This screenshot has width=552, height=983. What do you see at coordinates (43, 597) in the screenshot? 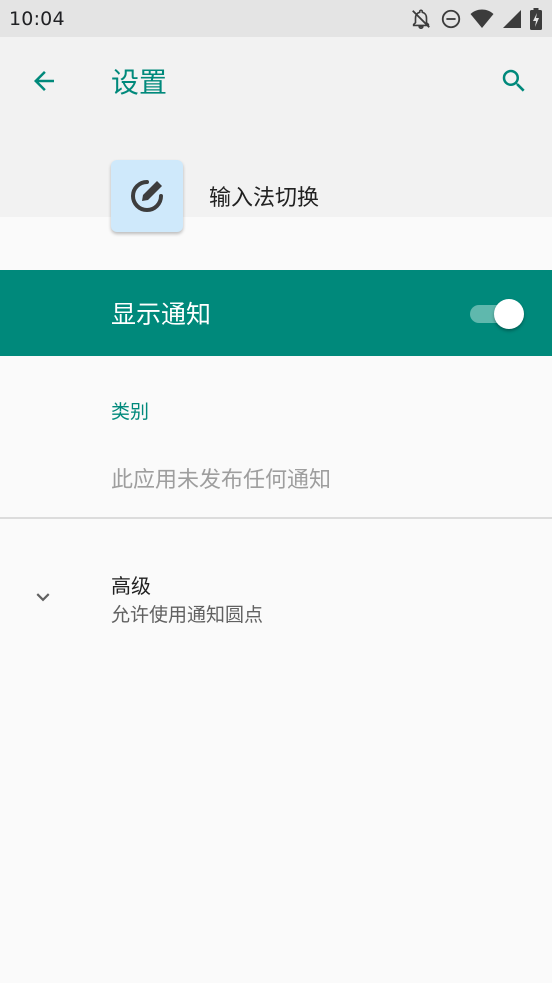
I see `chevron-down-icon` at bounding box center [43, 597].